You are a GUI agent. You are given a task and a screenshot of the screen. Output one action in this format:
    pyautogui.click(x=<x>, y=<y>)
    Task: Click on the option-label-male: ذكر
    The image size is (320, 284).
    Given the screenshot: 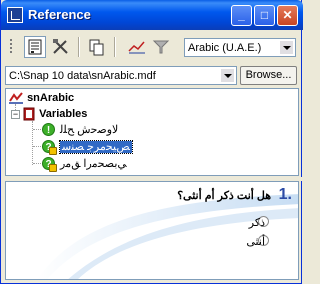 What is the action you would take?
    pyautogui.click(x=256, y=223)
    